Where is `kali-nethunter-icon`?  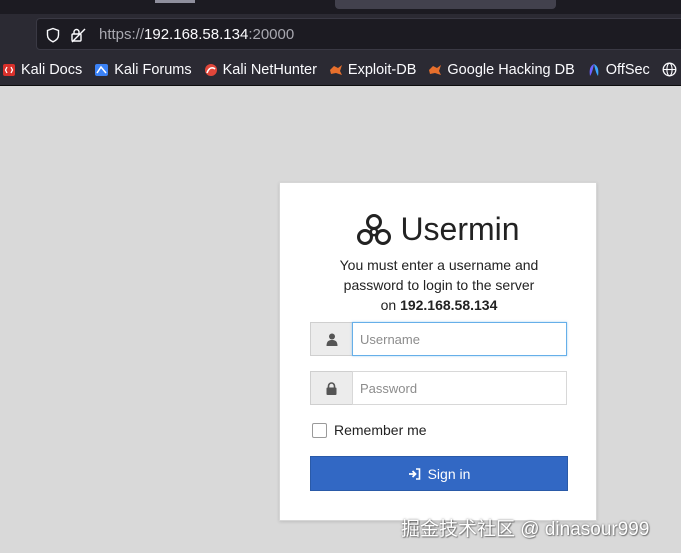 kali-nethunter-icon is located at coordinates (210, 69).